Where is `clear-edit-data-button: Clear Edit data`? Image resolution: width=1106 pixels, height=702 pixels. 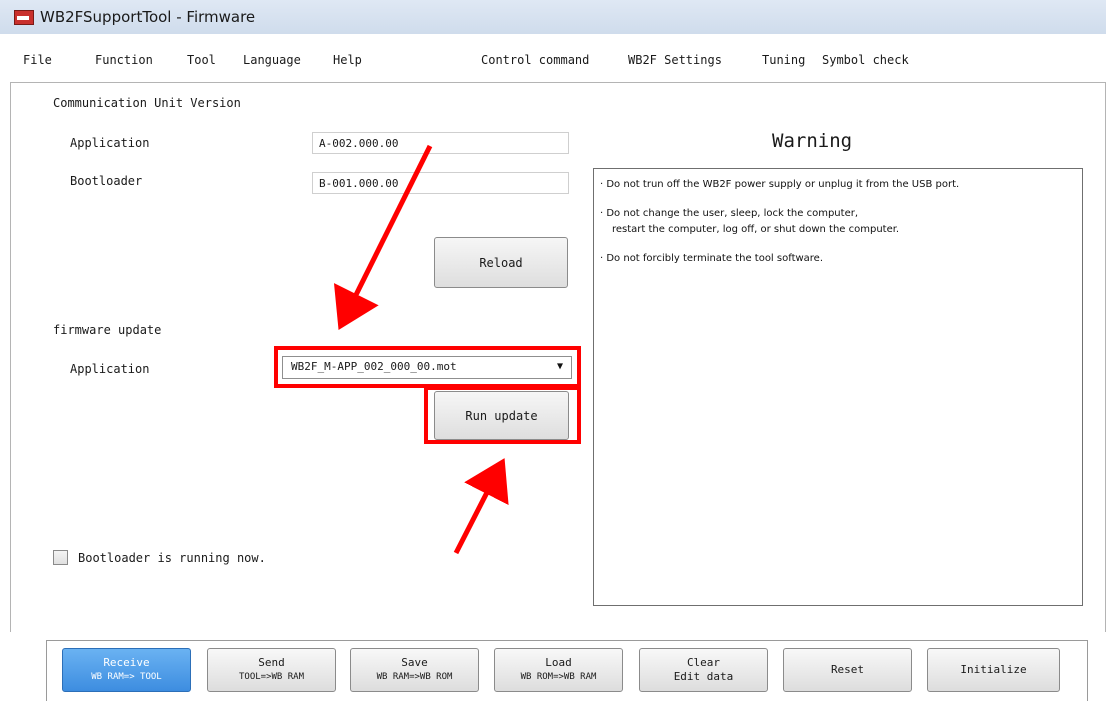 clear-edit-data-button: Clear Edit data is located at coordinates (703, 670).